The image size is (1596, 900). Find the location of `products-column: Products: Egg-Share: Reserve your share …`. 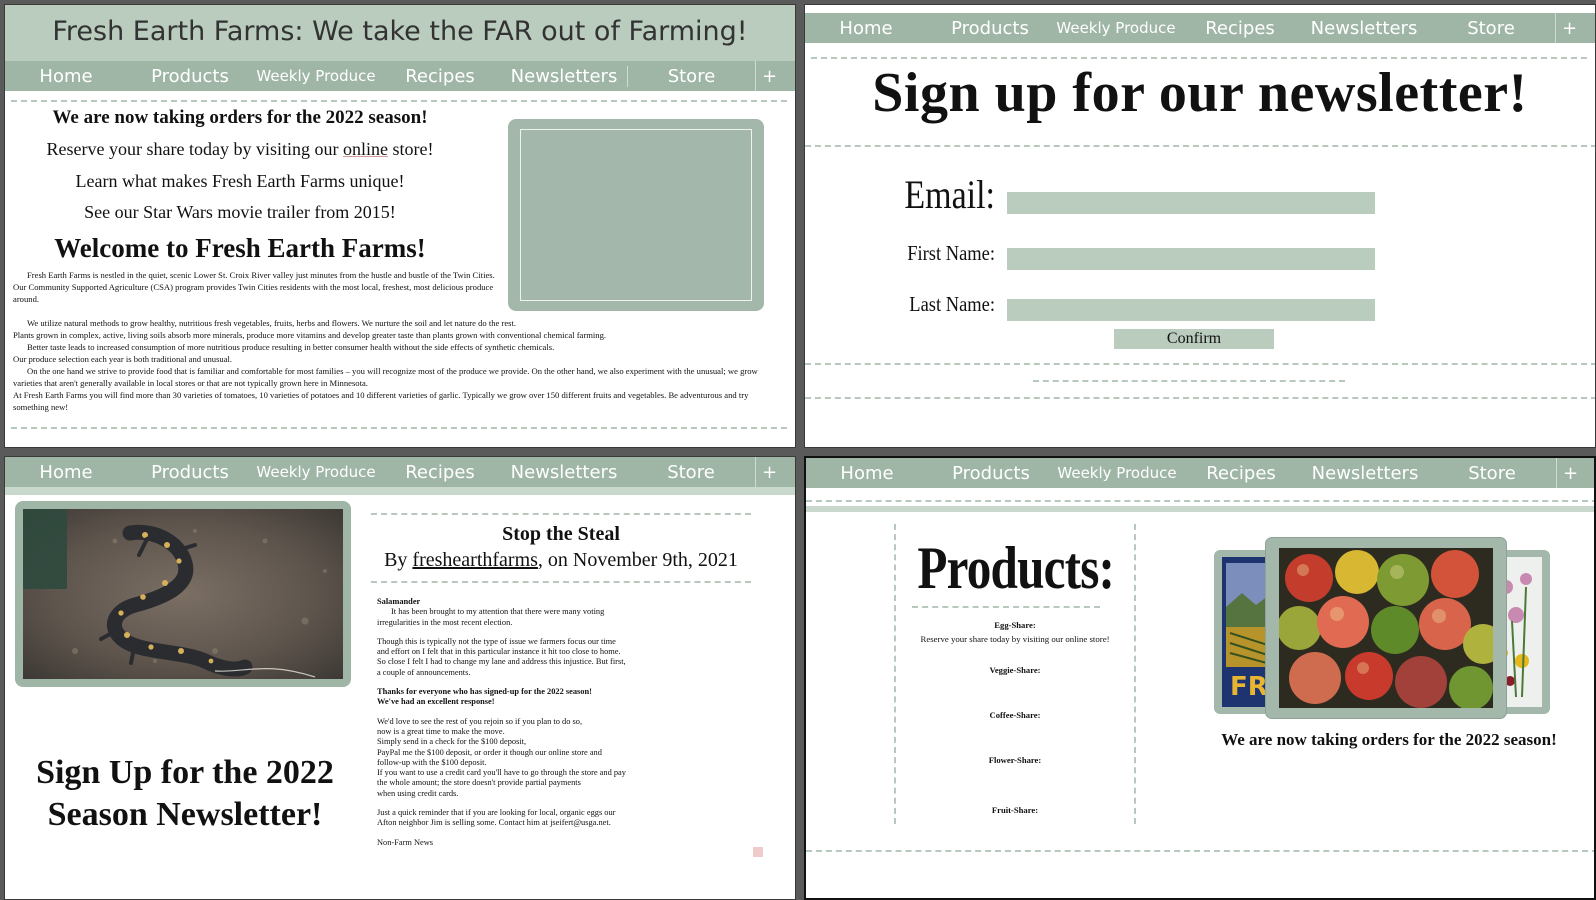

products-column: Products: Egg-Share: Reserve your share … is located at coordinates (1015, 674).